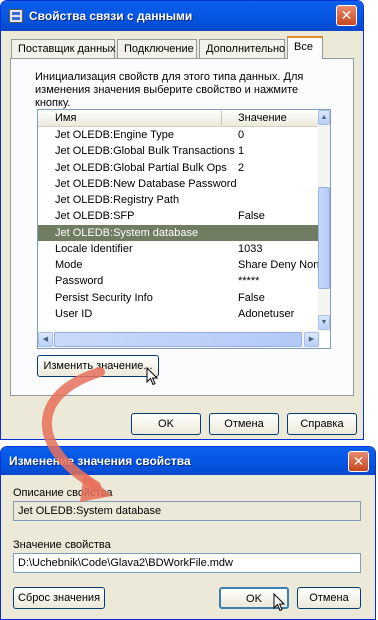 The height and width of the screenshot is (620, 378). Describe the element at coordinates (322, 424) in the screenshot. I see `help-button: Справка` at that location.